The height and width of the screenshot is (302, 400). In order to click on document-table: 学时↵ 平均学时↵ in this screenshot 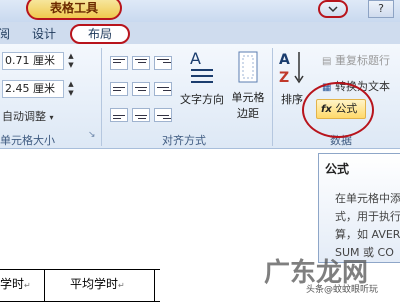, I will do `click(80, 285)`.